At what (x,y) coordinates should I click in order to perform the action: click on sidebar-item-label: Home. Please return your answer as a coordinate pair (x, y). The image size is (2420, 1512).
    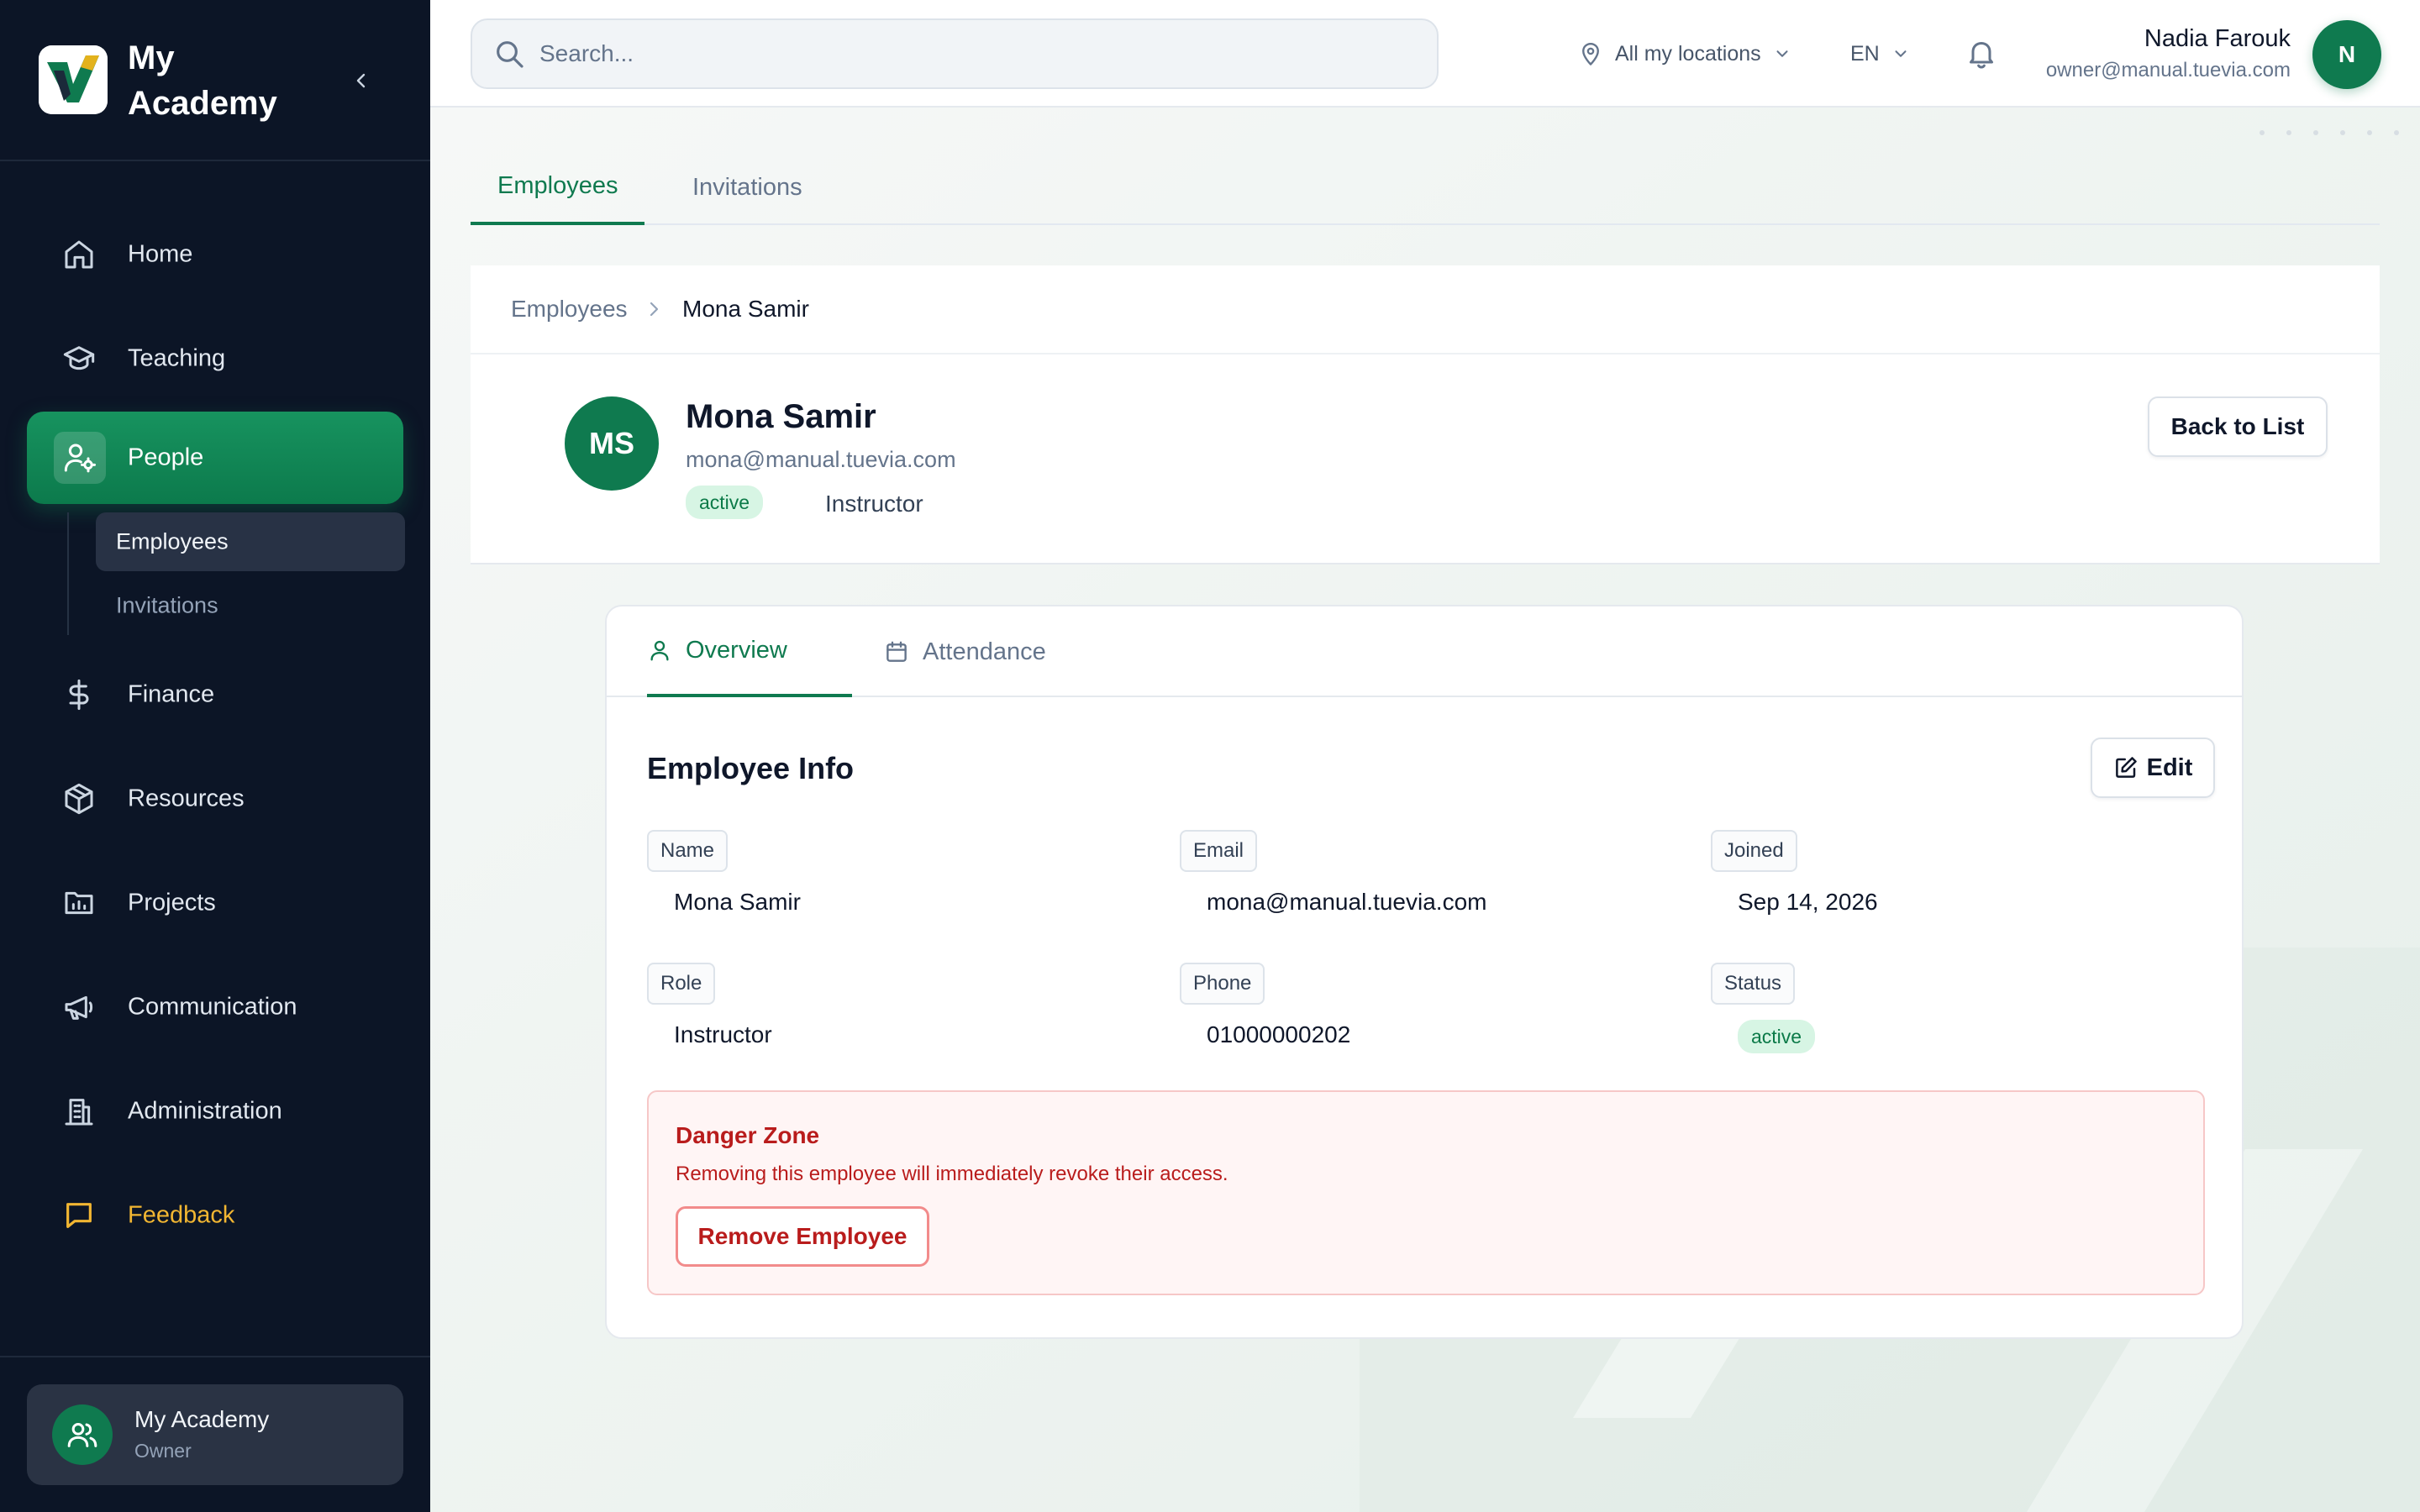
    Looking at the image, I should click on (161, 254).